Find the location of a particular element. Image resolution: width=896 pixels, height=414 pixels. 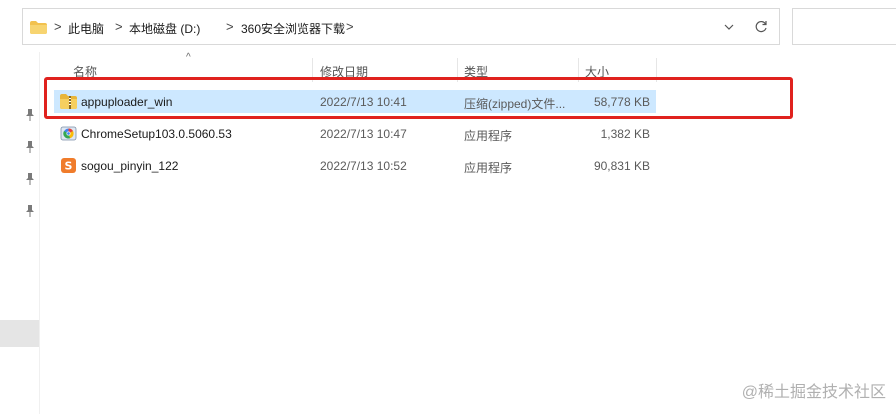

chevron-down-icon is located at coordinates (729, 27).